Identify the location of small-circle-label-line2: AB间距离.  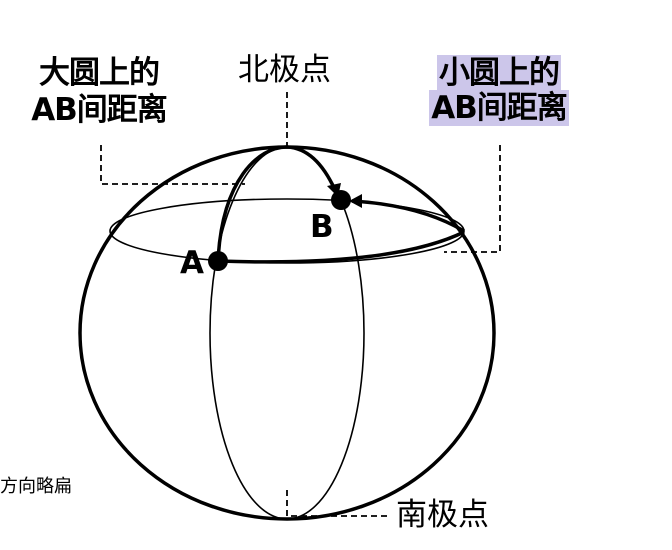
(499, 108).